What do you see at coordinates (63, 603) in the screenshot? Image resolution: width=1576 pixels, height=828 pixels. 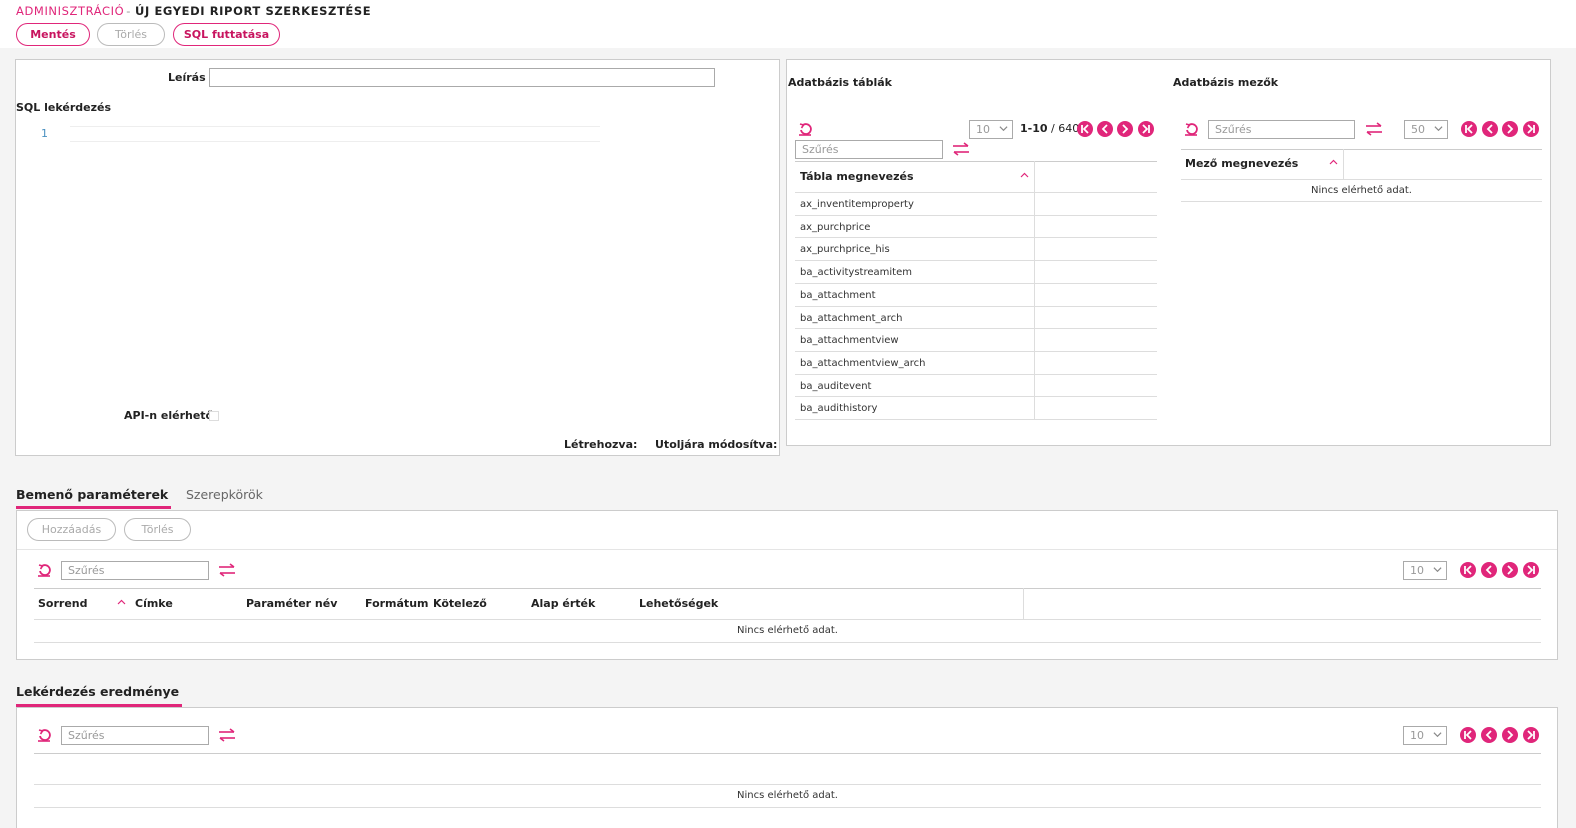 I see `column-order: Sorrend` at bounding box center [63, 603].